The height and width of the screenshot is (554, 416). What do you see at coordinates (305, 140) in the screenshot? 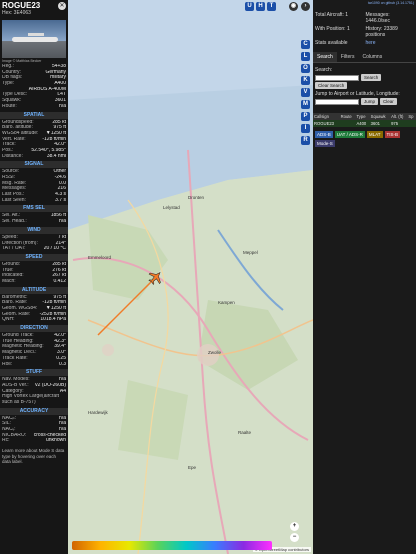
I see `map-button-r: R` at bounding box center [305, 140].